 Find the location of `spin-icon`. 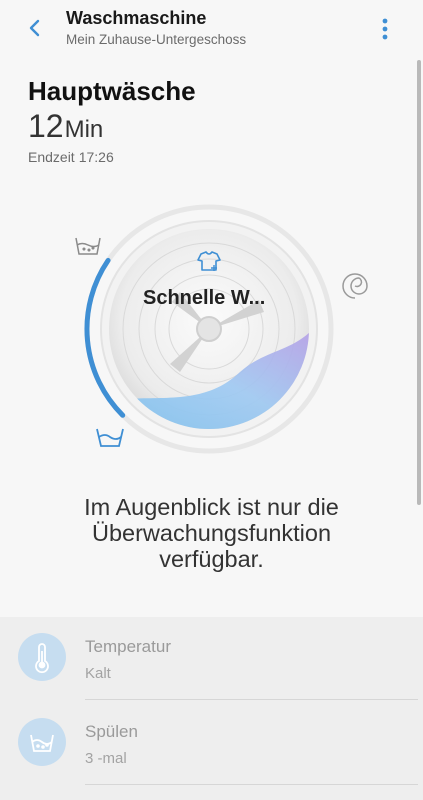

spin-icon is located at coordinates (355, 286).